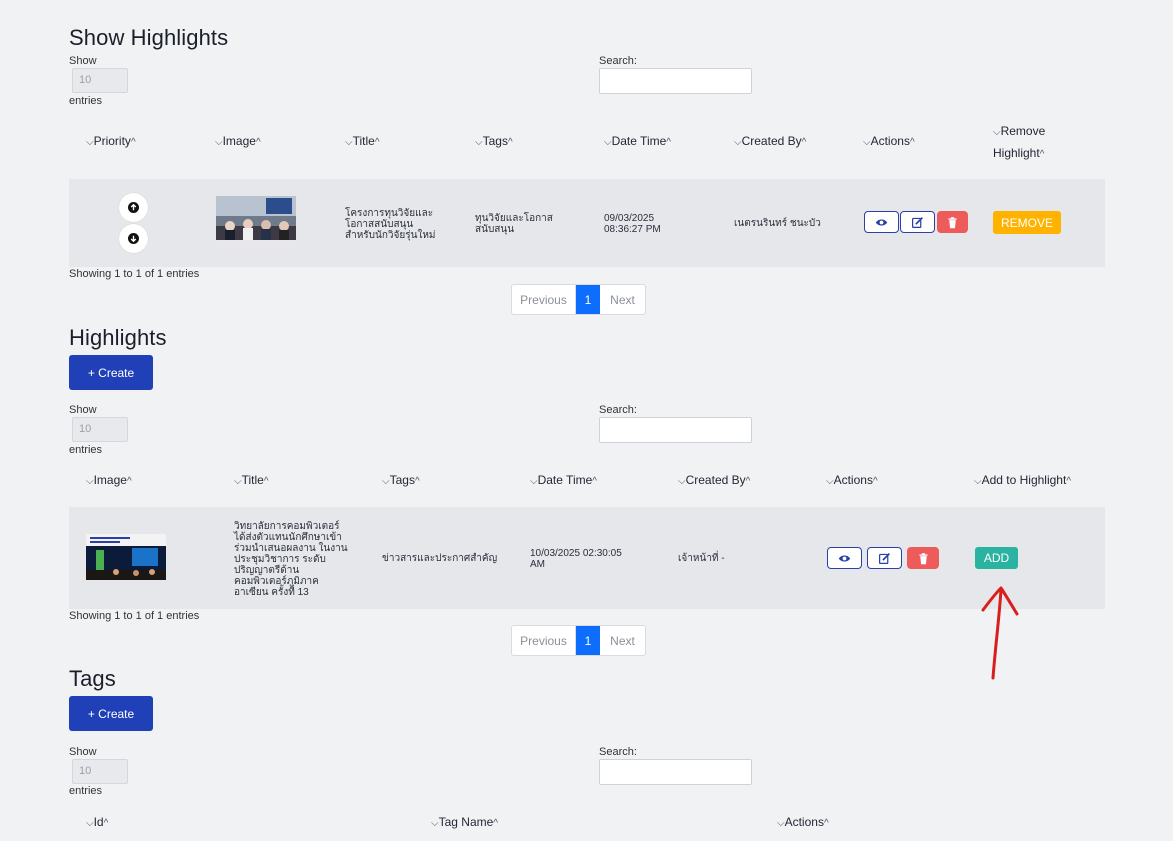 This screenshot has height=841, width=1173. Describe the element at coordinates (97, 823) in the screenshot. I see `col-id: ⌵Id^` at that location.